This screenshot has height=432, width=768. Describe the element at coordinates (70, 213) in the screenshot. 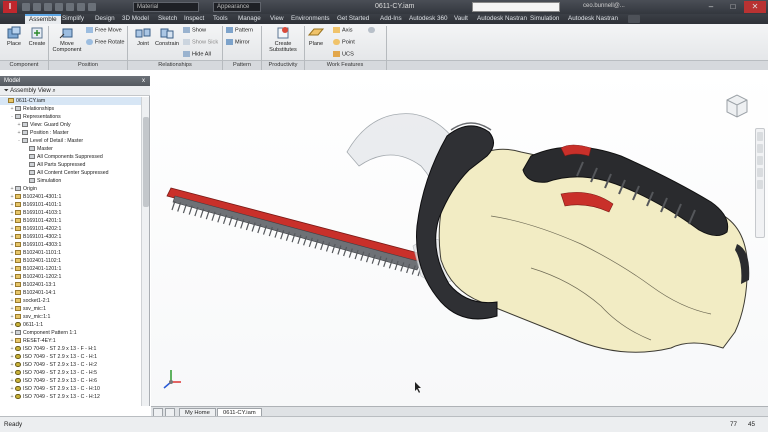

I see `tree-item: + B169101-4103:1` at that location.